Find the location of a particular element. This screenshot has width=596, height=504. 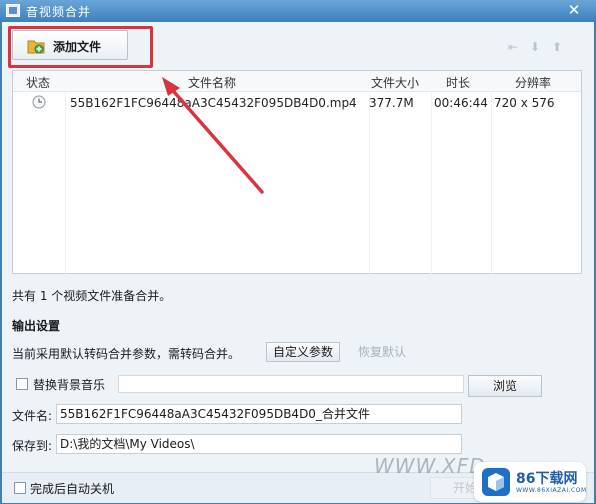

move-up-icon: ⬆ is located at coordinates (557, 47).